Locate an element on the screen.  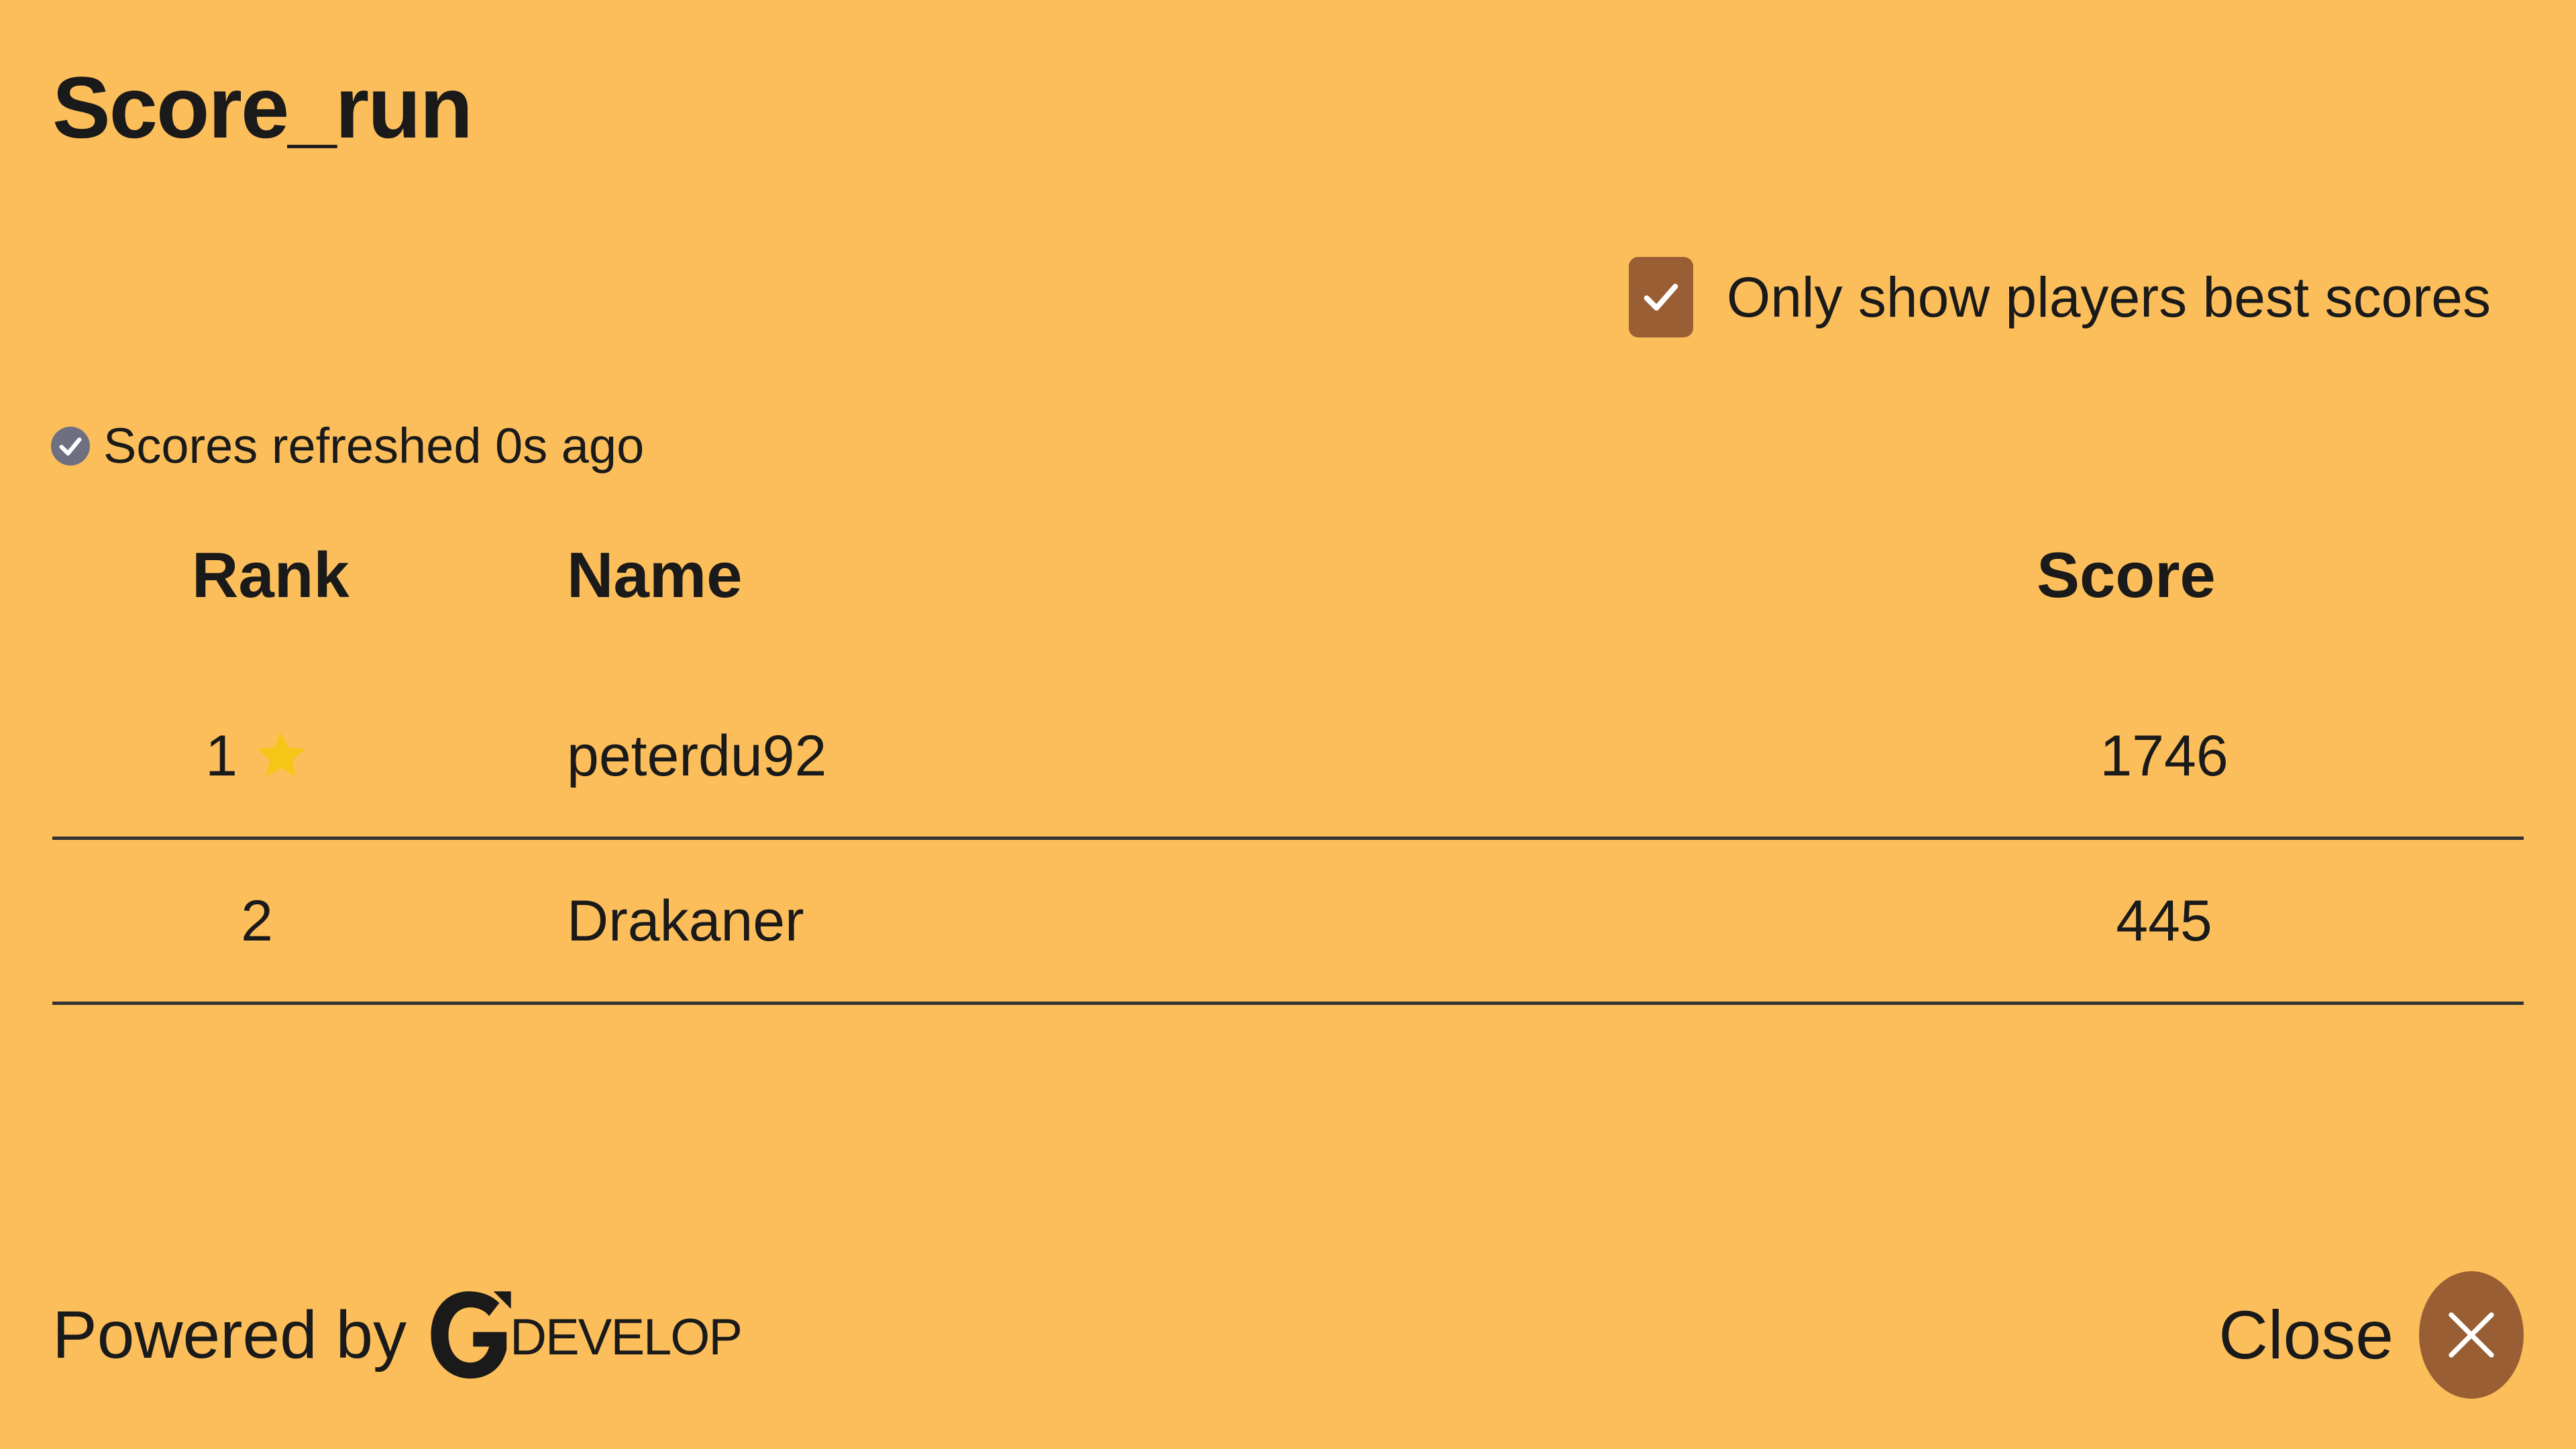
close-control: Close is located at coordinates (2371, 1335).